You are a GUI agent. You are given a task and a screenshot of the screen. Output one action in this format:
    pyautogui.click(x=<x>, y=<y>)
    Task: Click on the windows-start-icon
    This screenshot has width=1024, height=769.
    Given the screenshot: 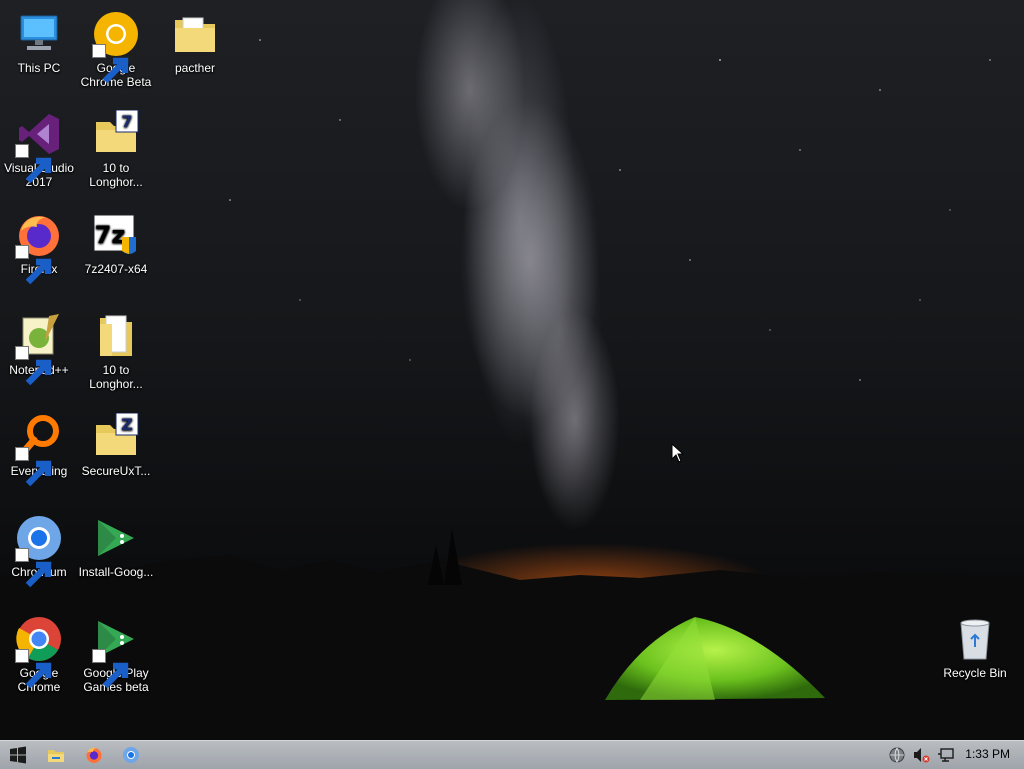 What is the action you would take?
    pyautogui.click(x=18, y=755)
    